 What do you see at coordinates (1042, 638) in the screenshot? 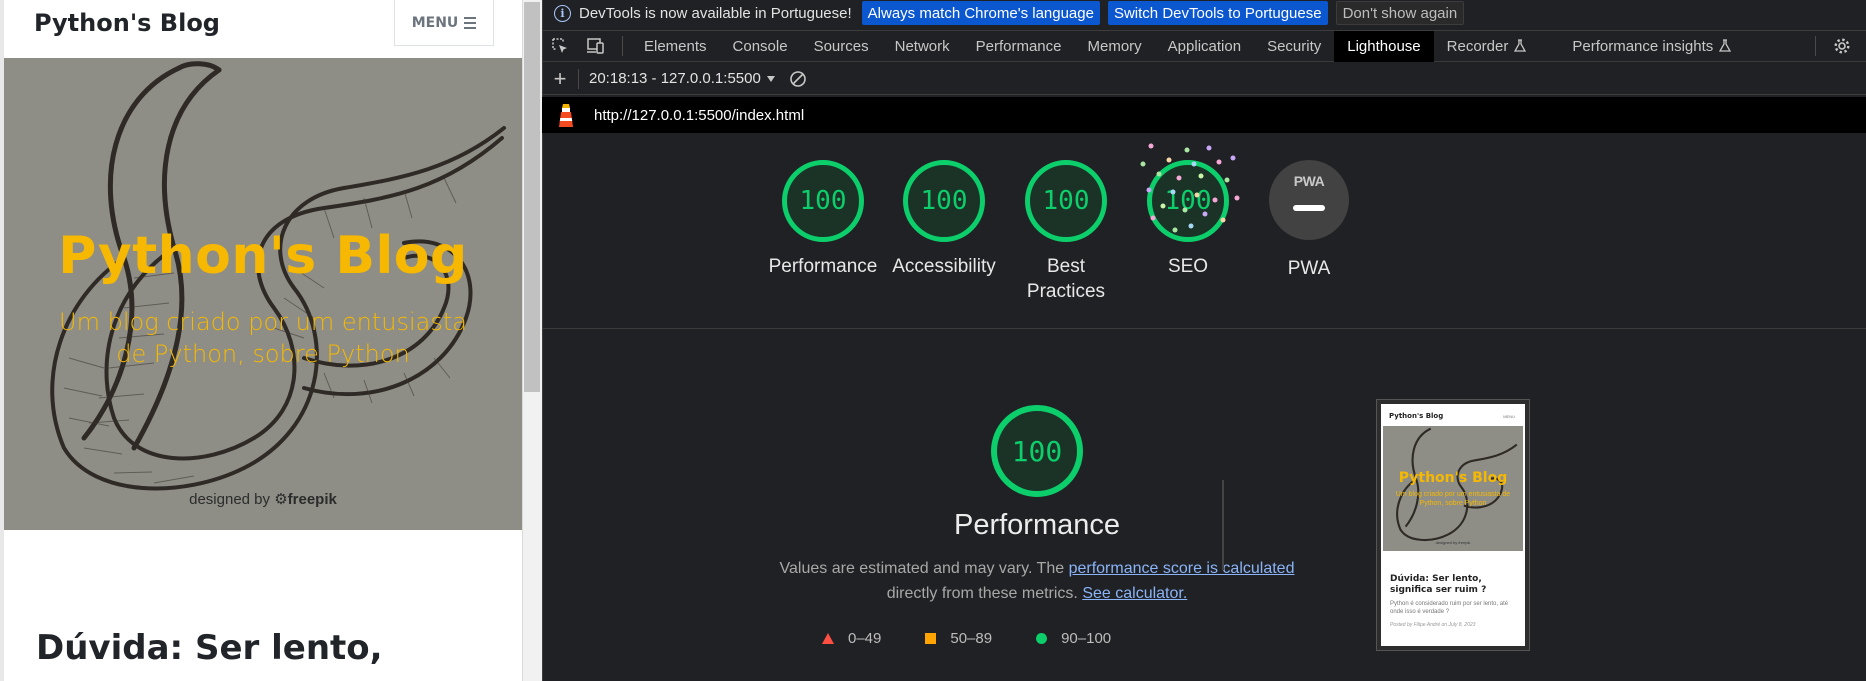
I see `green-circle-icon` at bounding box center [1042, 638].